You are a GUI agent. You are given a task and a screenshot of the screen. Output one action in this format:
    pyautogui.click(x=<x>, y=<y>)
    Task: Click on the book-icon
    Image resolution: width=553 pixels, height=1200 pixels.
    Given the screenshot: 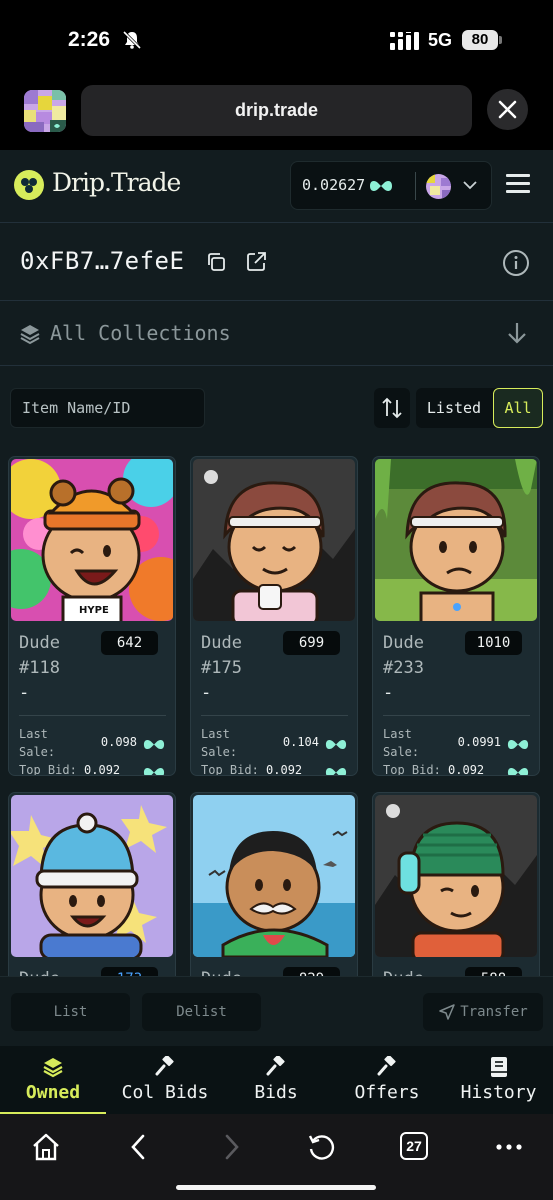 What is the action you would take?
    pyautogui.click(x=498, y=1067)
    